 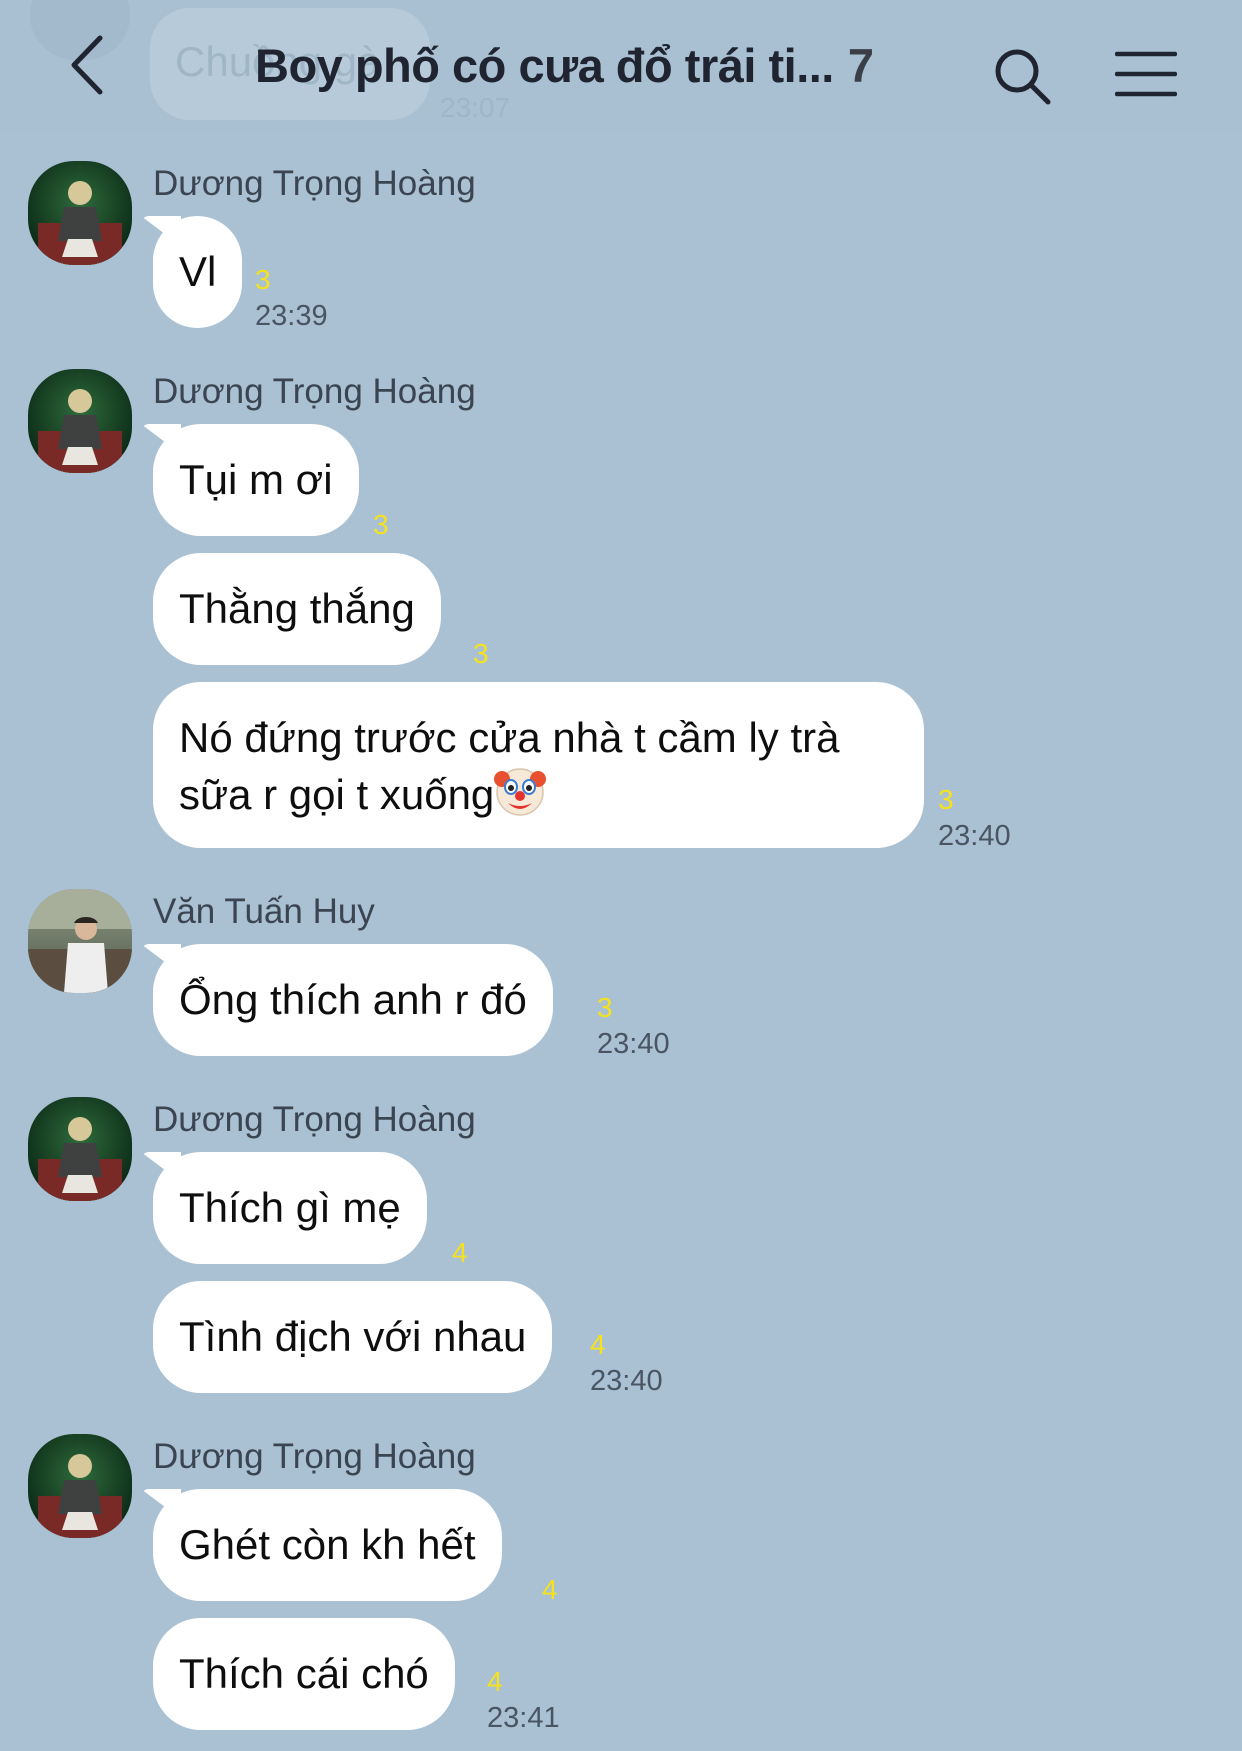 What do you see at coordinates (523, 1718) in the screenshot?
I see `message-time: 23:41` at bounding box center [523, 1718].